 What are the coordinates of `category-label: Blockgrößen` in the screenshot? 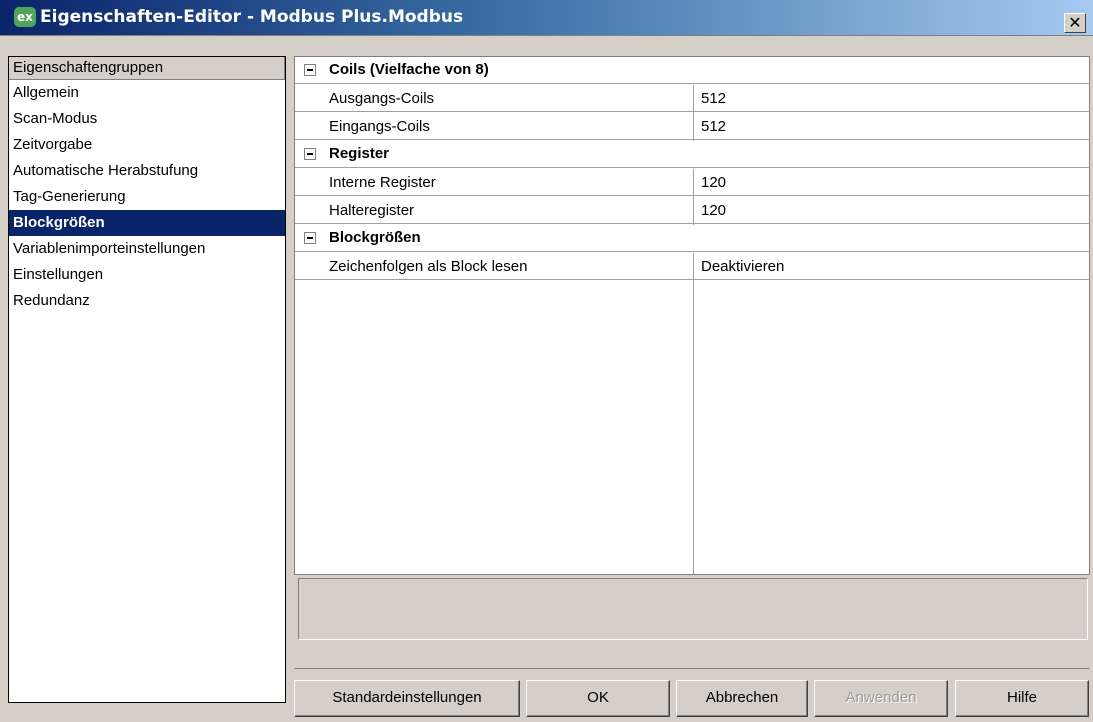 It's located at (375, 237).